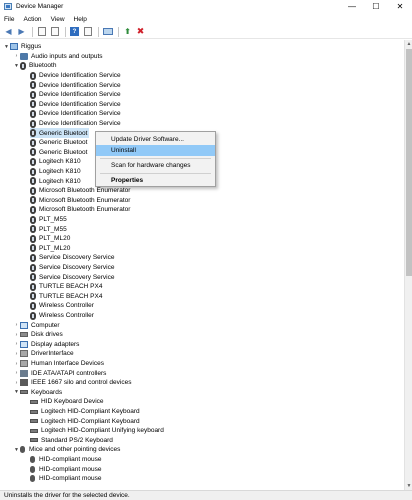 Image resolution: width=412 pixels, height=500 pixels. Describe the element at coordinates (352, 6) in the screenshot. I see `minimize-button: —` at that location.